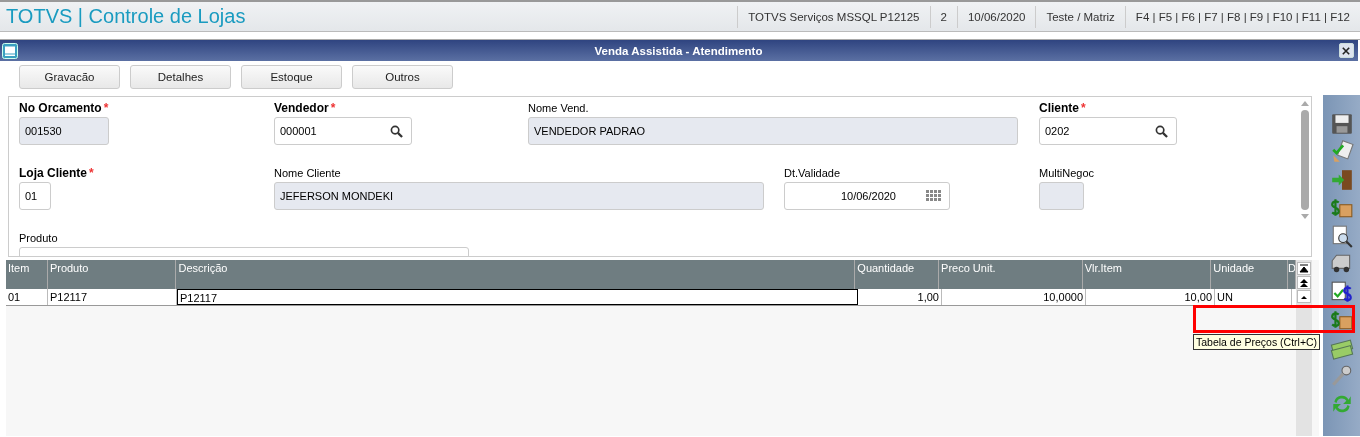 This screenshot has width=1360, height=437. Describe the element at coordinates (1253, 297) in the screenshot. I see `table-cell: UN` at that location.